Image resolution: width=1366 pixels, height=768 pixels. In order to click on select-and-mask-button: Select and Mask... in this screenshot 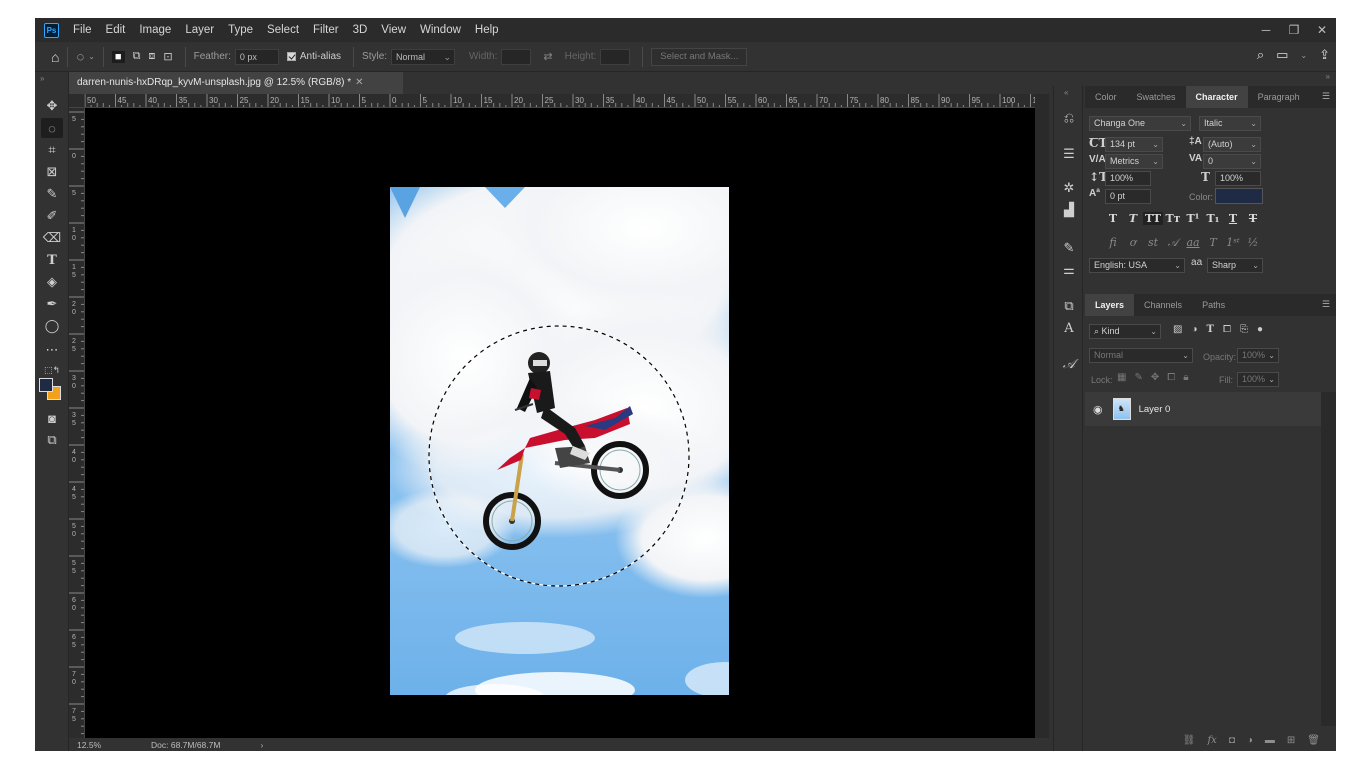, I will do `click(699, 56)`.